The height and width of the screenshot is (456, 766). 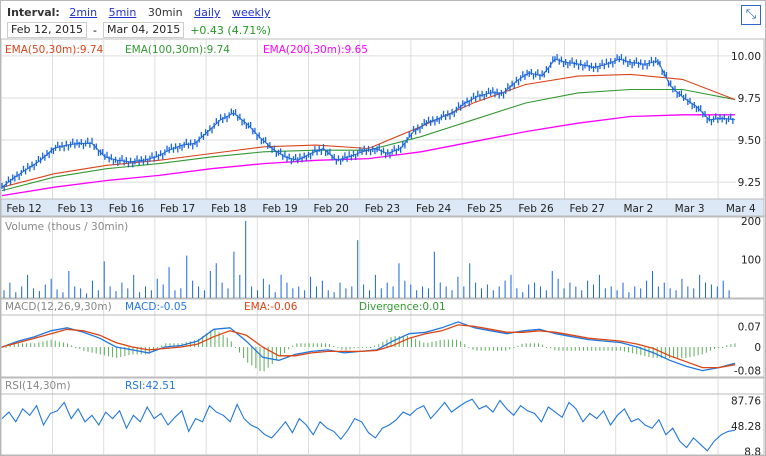 I want to click on date-tick-label: Feb 24, so click(x=434, y=209).